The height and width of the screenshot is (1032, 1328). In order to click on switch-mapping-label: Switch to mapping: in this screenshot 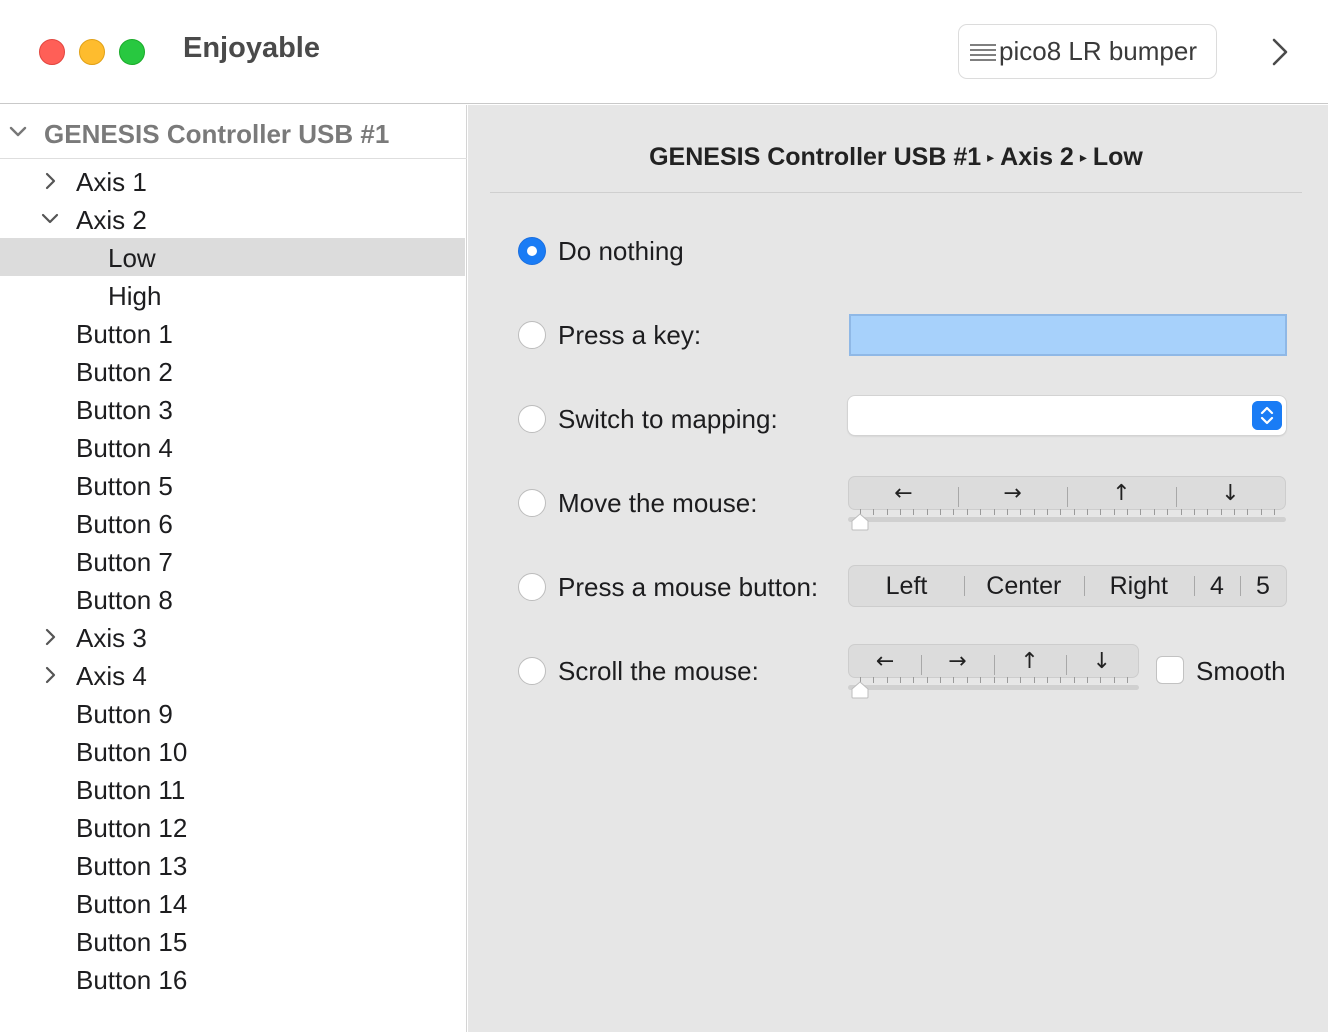, I will do `click(668, 419)`.